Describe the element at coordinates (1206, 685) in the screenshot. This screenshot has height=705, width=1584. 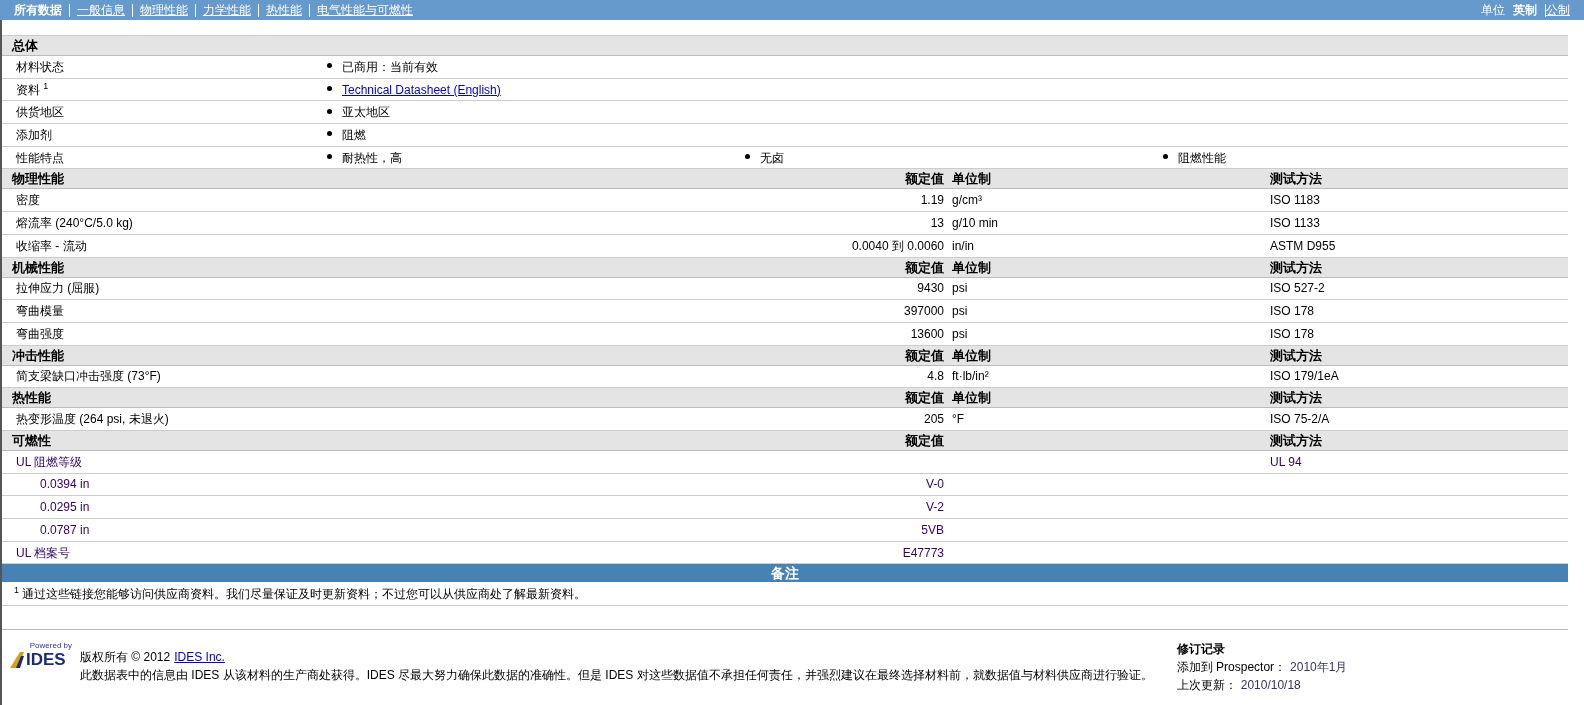
I see `revision-label: 上次更新：` at that location.